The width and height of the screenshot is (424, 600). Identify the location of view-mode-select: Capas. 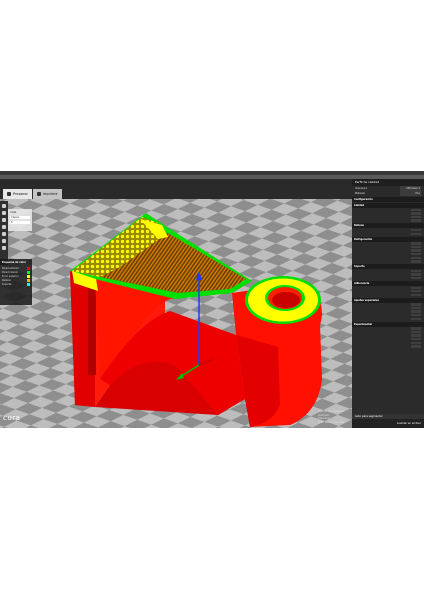
(20, 217).